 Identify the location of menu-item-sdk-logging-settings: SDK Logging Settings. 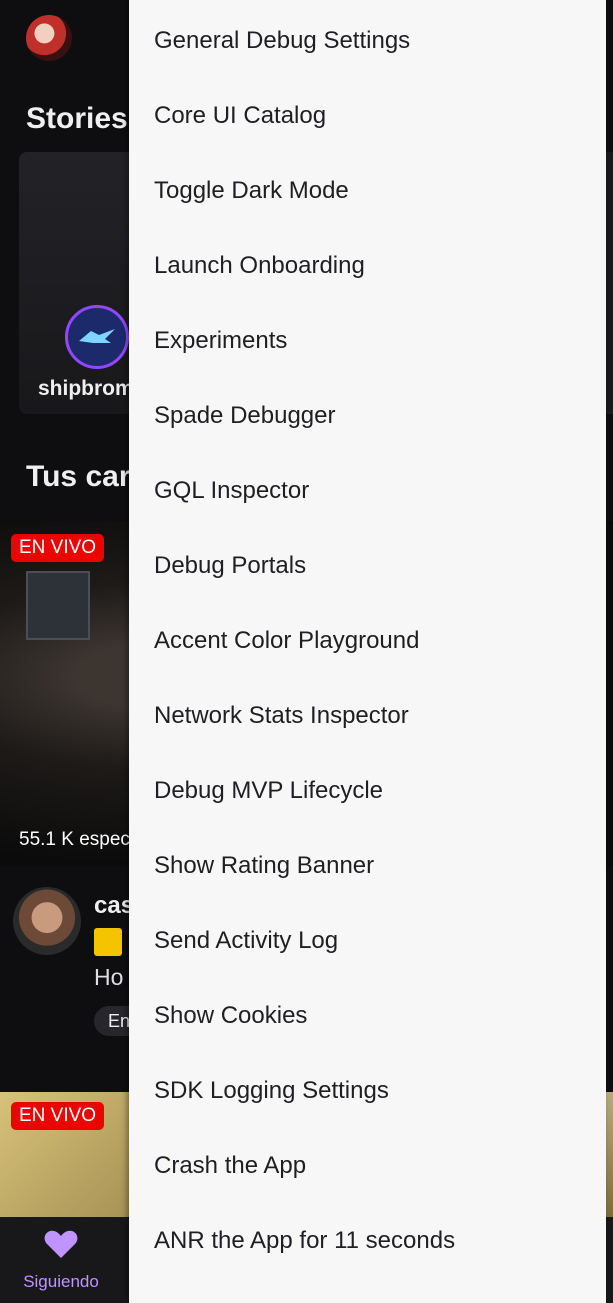
(367, 1090).